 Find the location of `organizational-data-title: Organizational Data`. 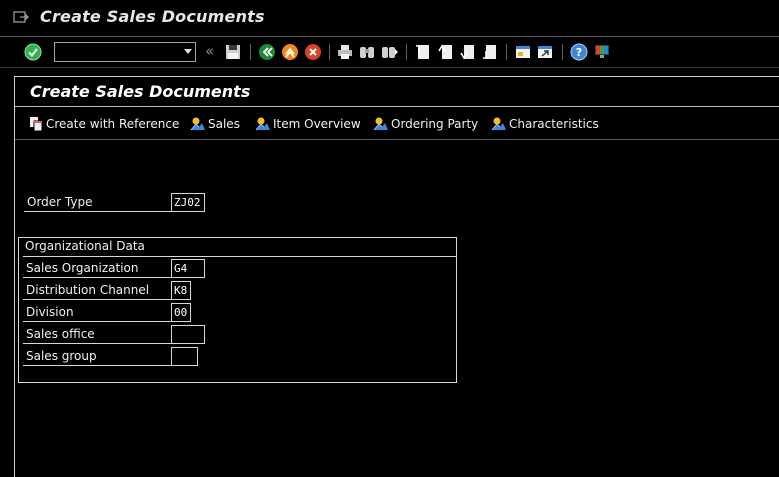

organizational-data-title: Organizational Data is located at coordinates (85, 246).